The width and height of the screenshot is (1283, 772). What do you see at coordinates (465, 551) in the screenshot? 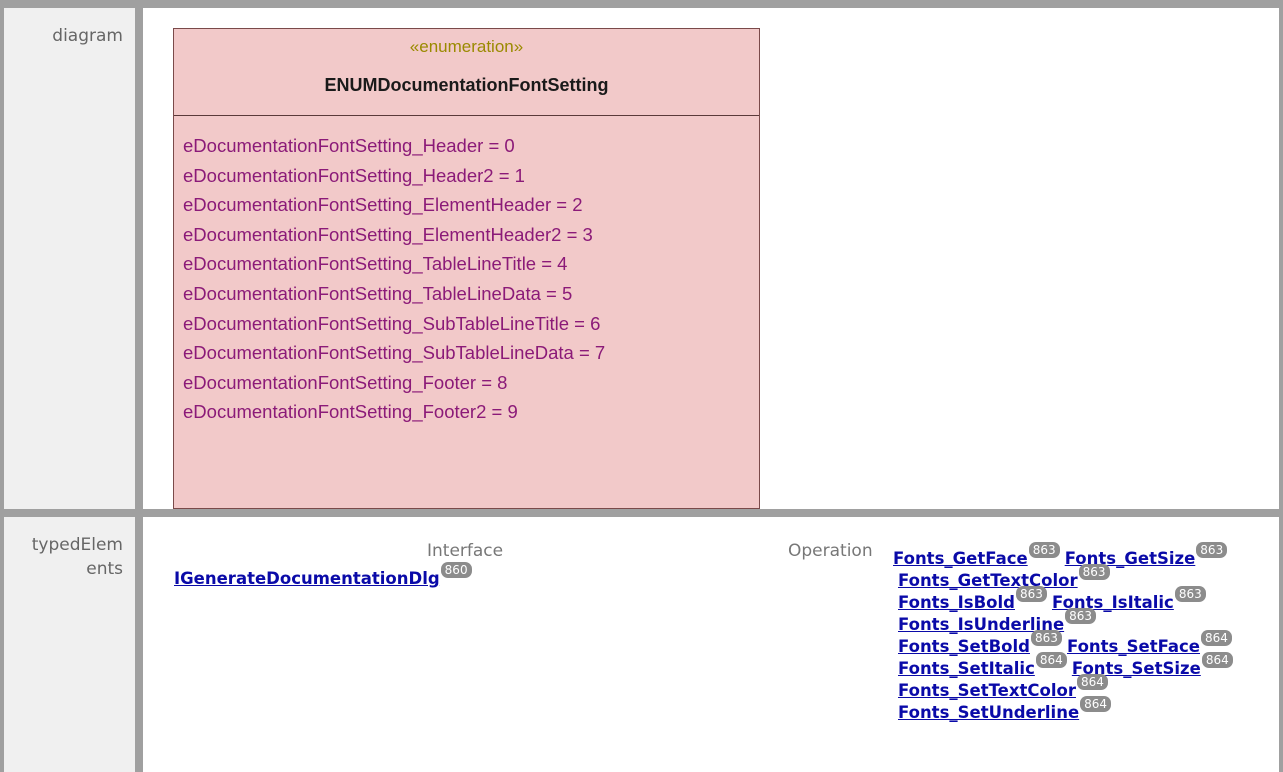
I see `interface-header: Interface` at bounding box center [465, 551].